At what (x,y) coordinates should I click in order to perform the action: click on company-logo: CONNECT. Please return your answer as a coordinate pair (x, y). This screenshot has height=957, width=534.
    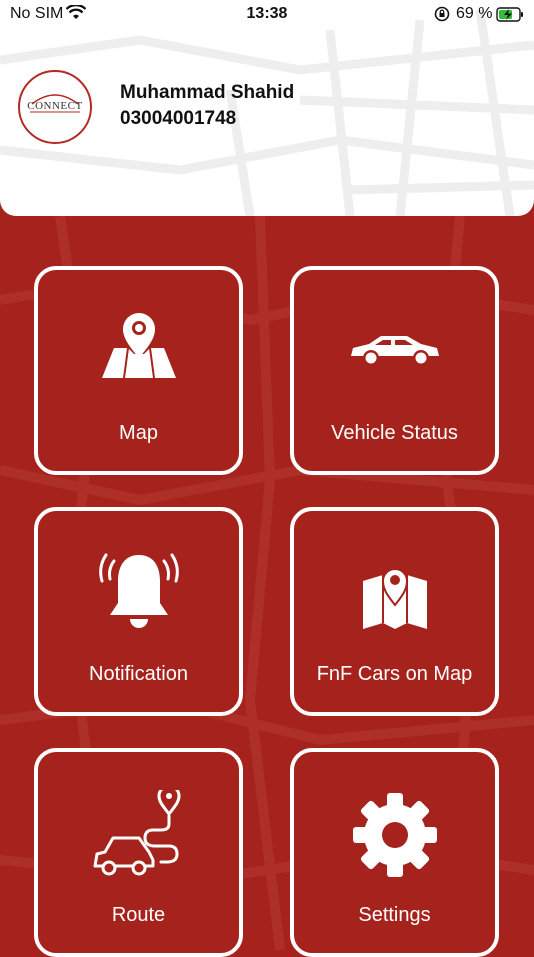
    Looking at the image, I should click on (55, 107).